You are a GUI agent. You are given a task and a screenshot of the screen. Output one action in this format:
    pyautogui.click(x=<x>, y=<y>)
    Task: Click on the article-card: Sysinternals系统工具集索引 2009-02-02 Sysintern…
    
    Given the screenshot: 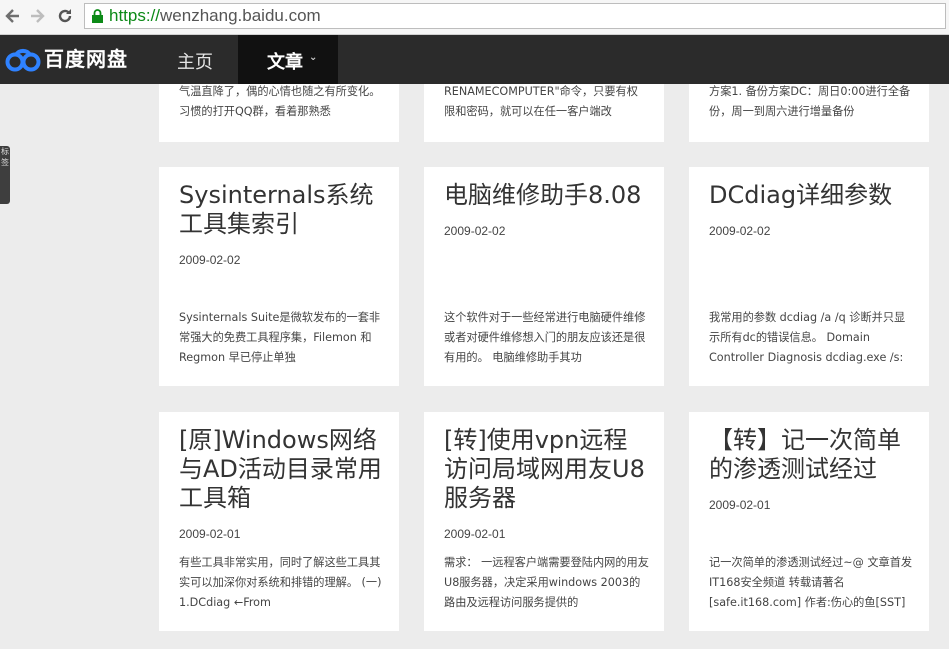 What is the action you would take?
    pyautogui.click(x=279, y=276)
    